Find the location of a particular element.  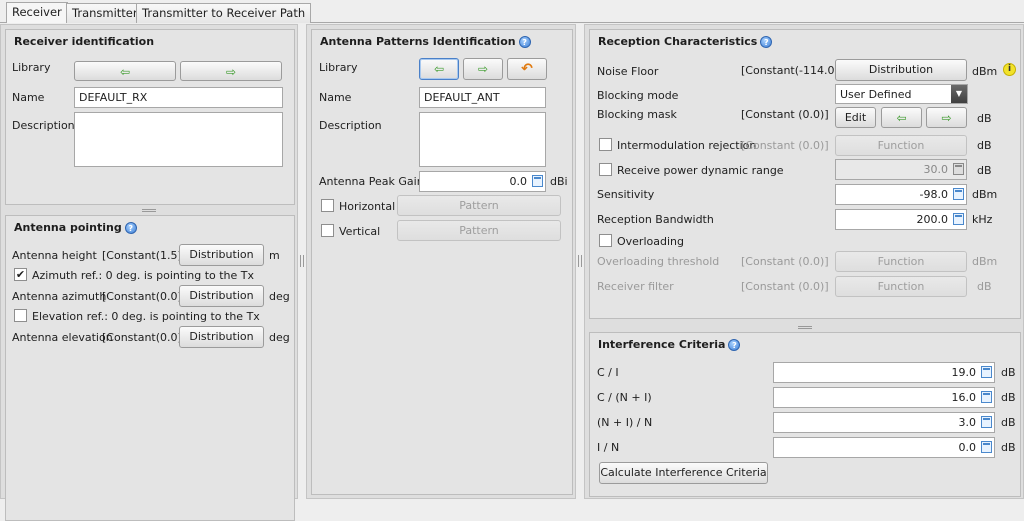

receiver-name-input: DEFAULT_RX is located at coordinates (178, 97).